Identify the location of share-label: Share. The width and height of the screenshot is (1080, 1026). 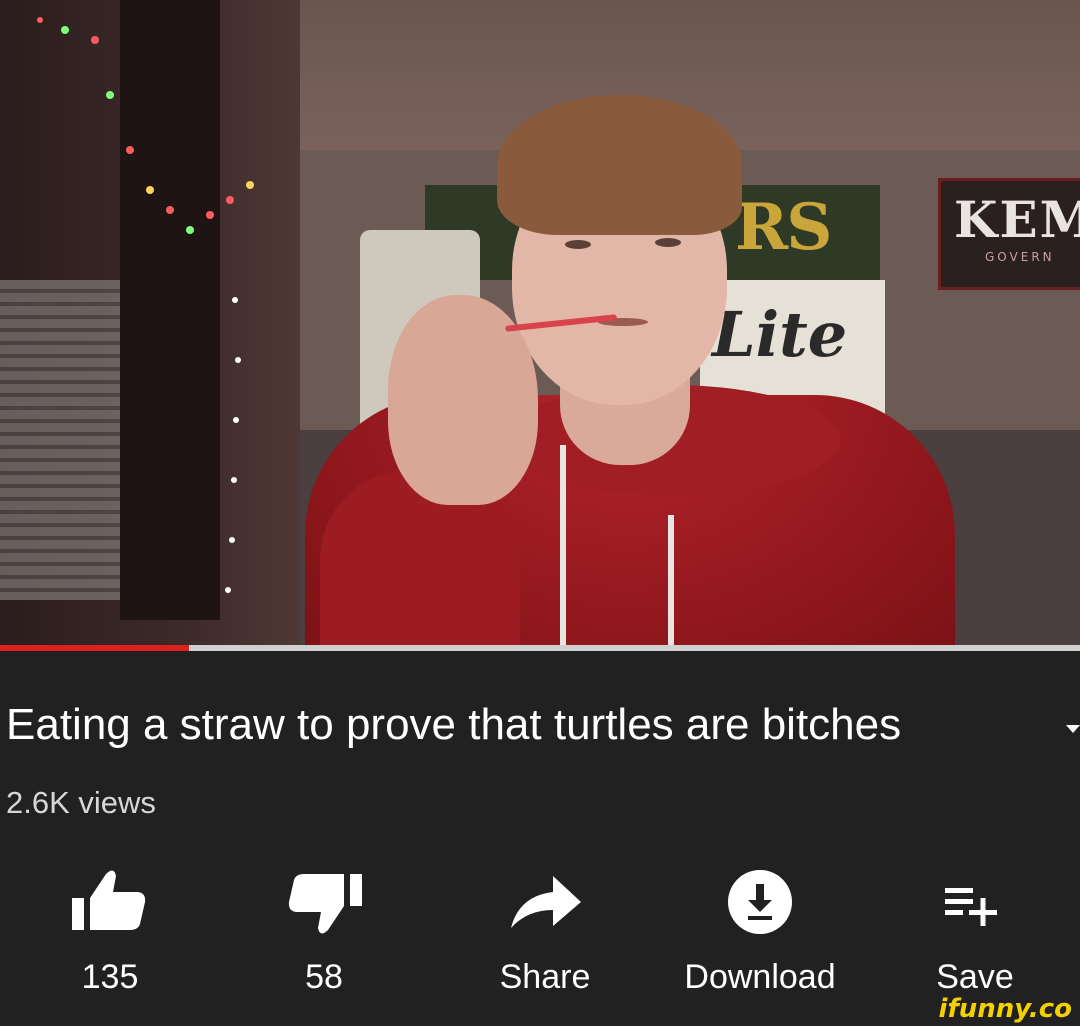
(545, 977).